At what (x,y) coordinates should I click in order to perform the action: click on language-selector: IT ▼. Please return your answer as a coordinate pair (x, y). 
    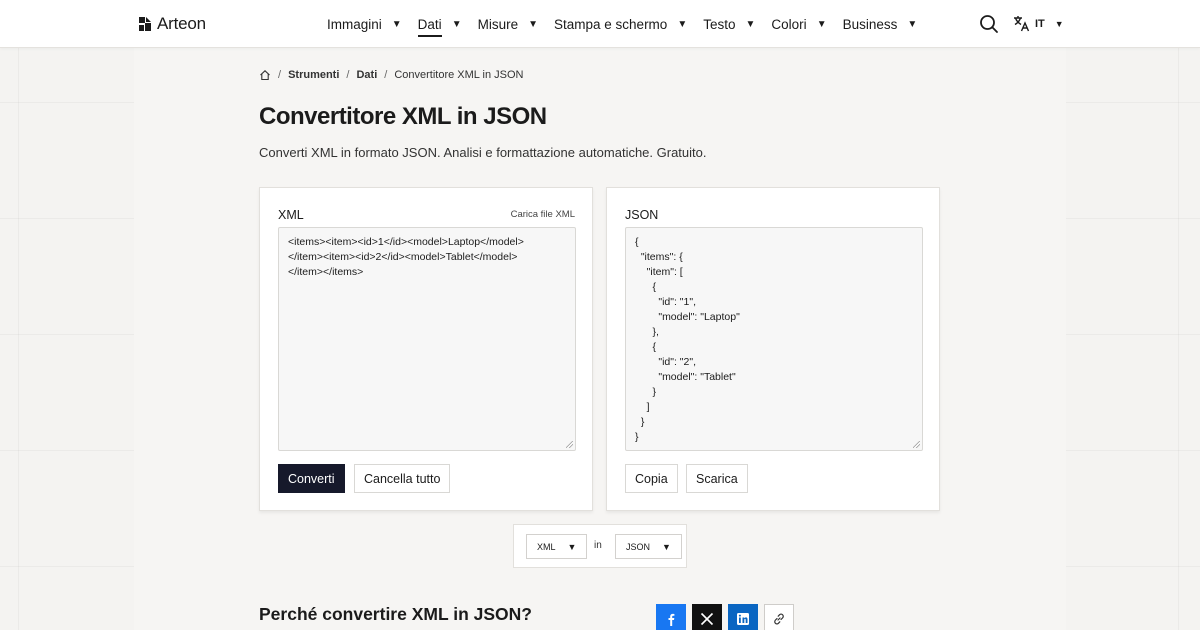
    Looking at the image, I should click on (1038, 23).